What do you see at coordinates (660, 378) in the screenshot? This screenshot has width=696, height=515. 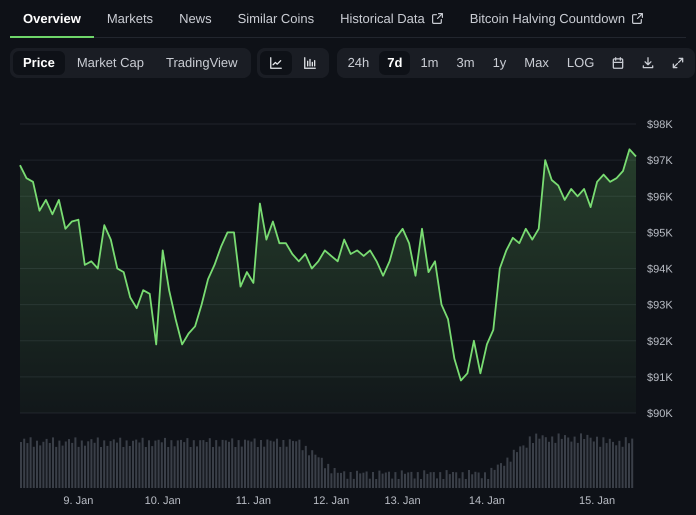 I see `y-axis-label: $91K` at bounding box center [660, 378].